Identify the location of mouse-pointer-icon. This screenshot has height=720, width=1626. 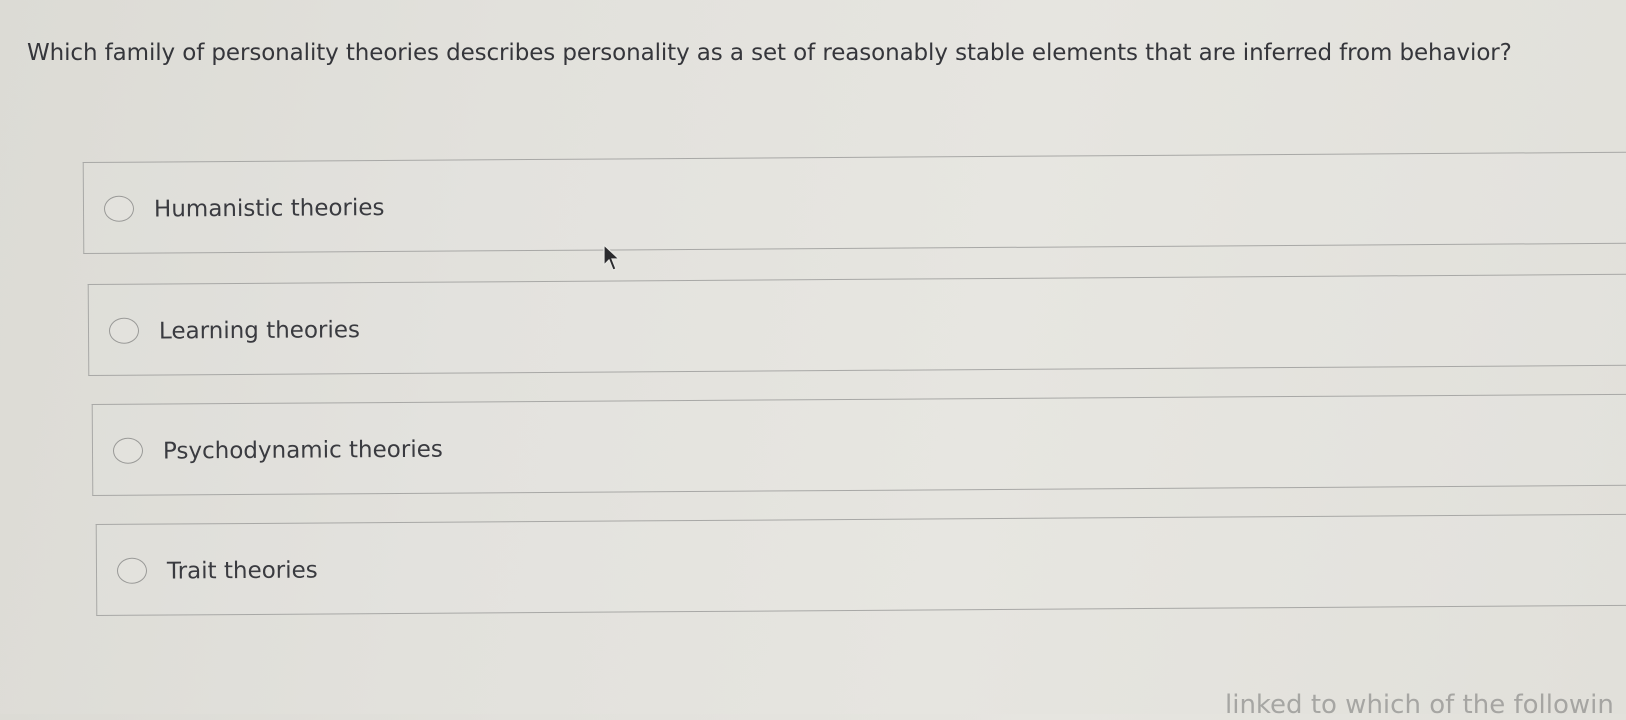
(612, 257).